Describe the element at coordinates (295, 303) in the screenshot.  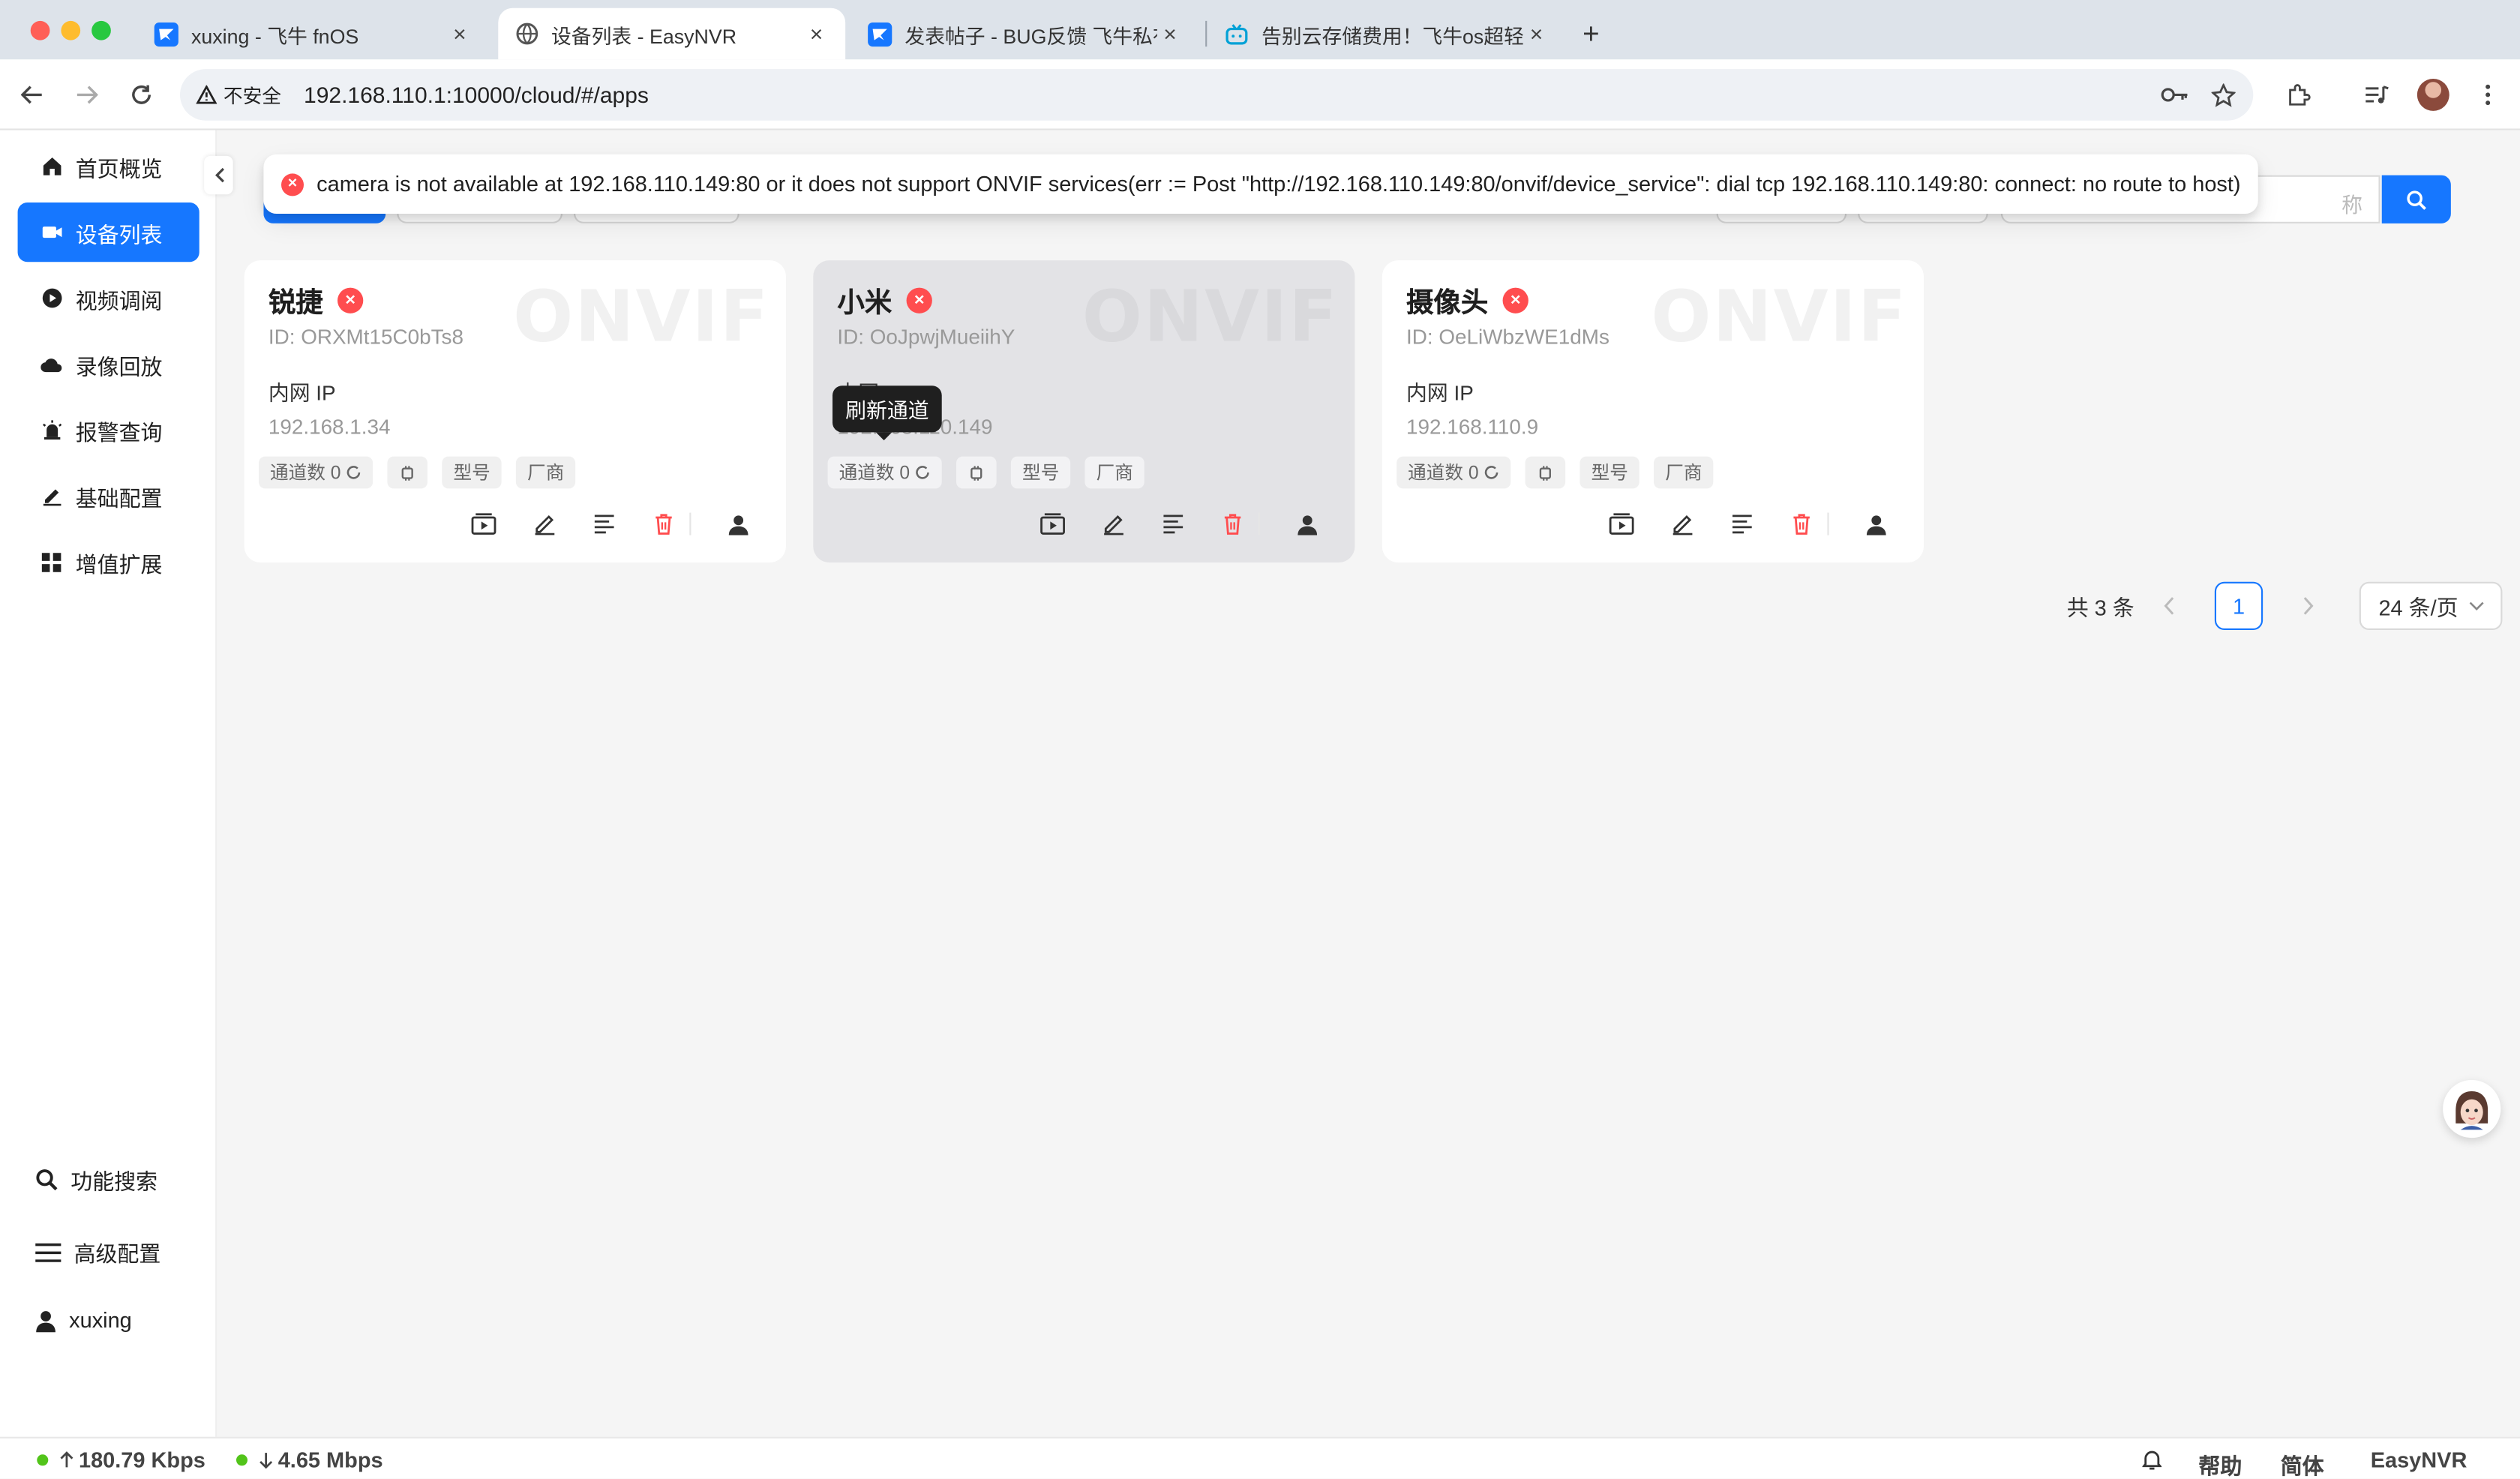
I see `device-name: 锐捷` at that location.